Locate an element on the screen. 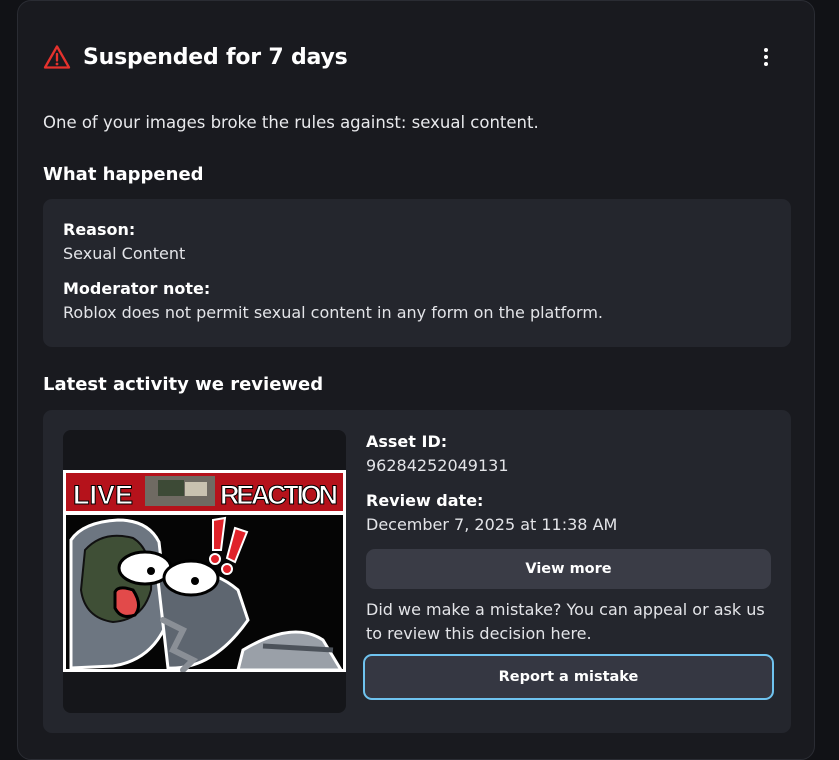 Image resolution: width=839 pixels, height=760 pixels. review-date-value: December 7, 2025 at 11:38 AM is located at coordinates (492, 524).